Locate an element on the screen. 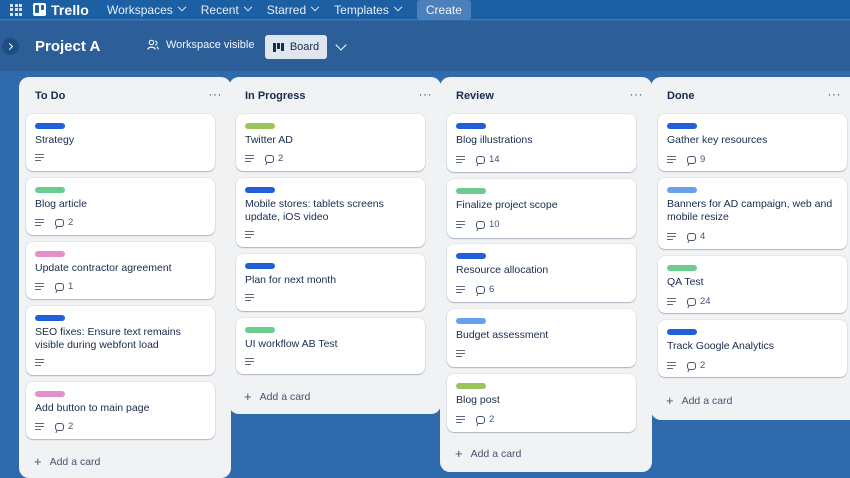  nav-workspaces-label: Workspaces is located at coordinates (139, 9).